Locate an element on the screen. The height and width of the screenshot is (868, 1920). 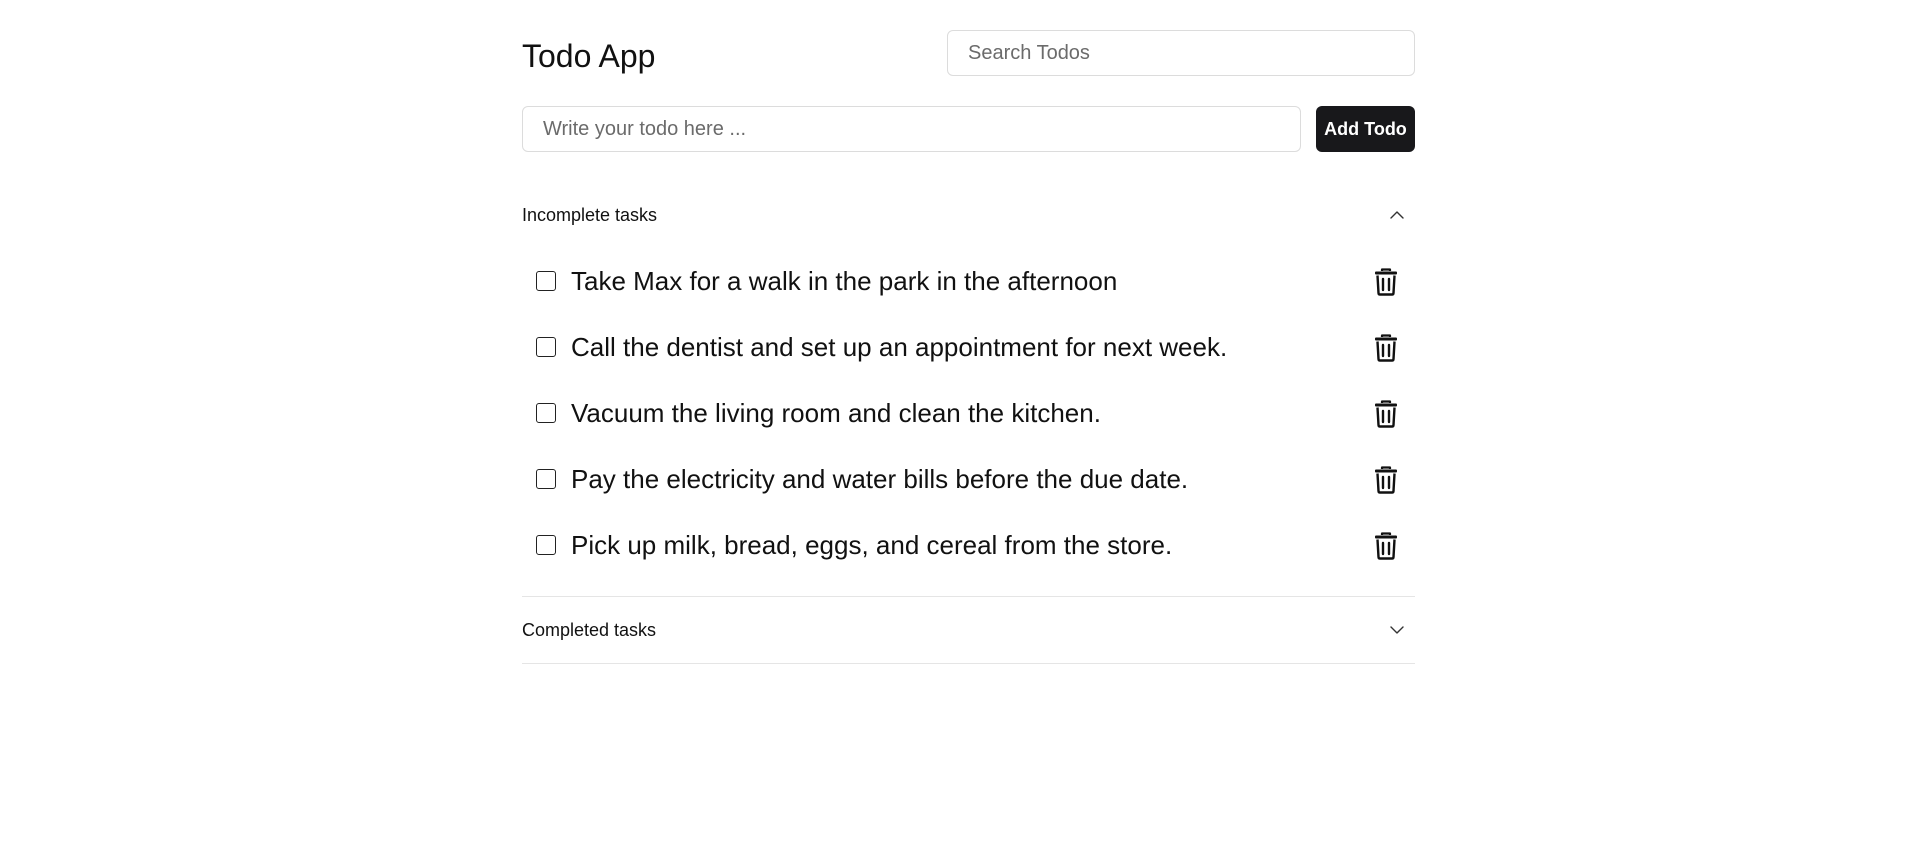
todo-input is located at coordinates (911, 129).